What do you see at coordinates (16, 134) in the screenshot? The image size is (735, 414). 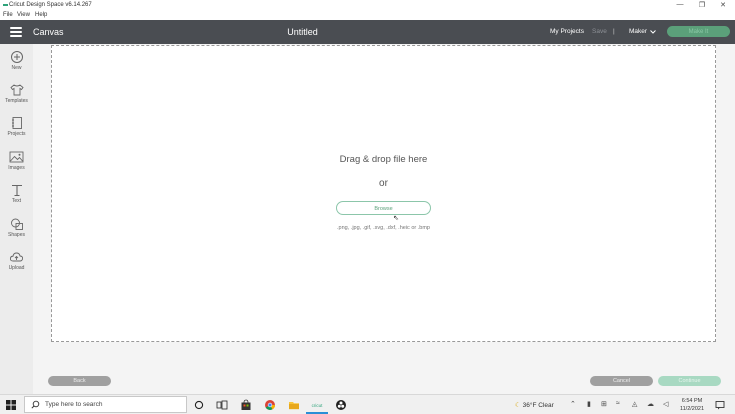 I see `sidebar-item-label: Projects` at bounding box center [16, 134].